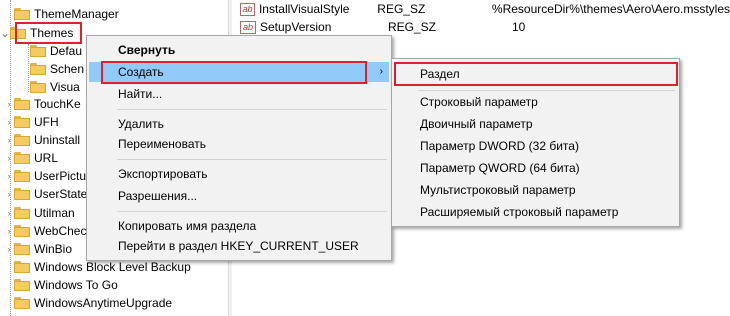 Image resolution: width=730 pixels, height=316 pixels. I want to click on tree-node-label: Uninstall, so click(57, 140).